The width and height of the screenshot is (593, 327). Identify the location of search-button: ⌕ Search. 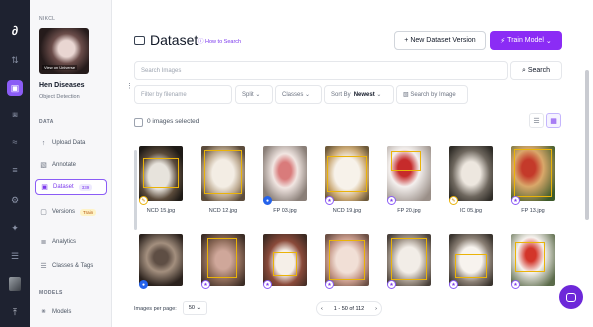
(536, 70).